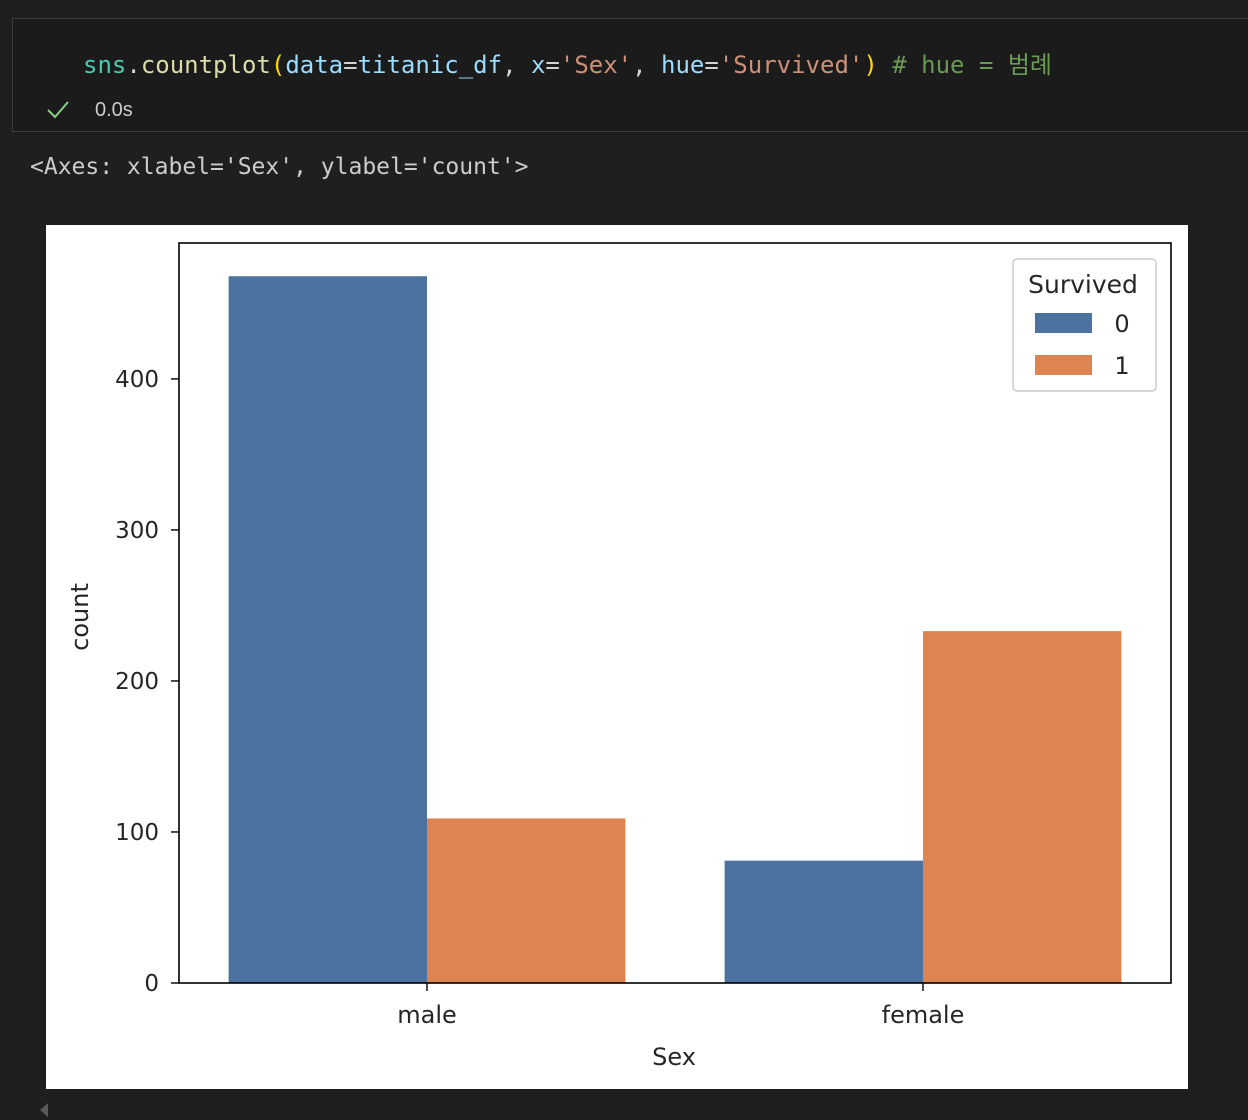  What do you see at coordinates (151, 984) in the screenshot?
I see `y-tick-label: 0` at bounding box center [151, 984].